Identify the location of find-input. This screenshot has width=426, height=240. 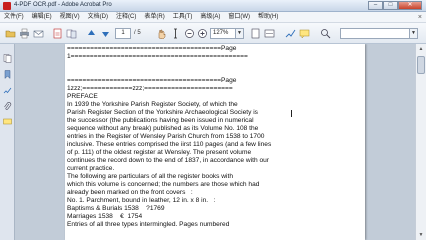
(375, 33).